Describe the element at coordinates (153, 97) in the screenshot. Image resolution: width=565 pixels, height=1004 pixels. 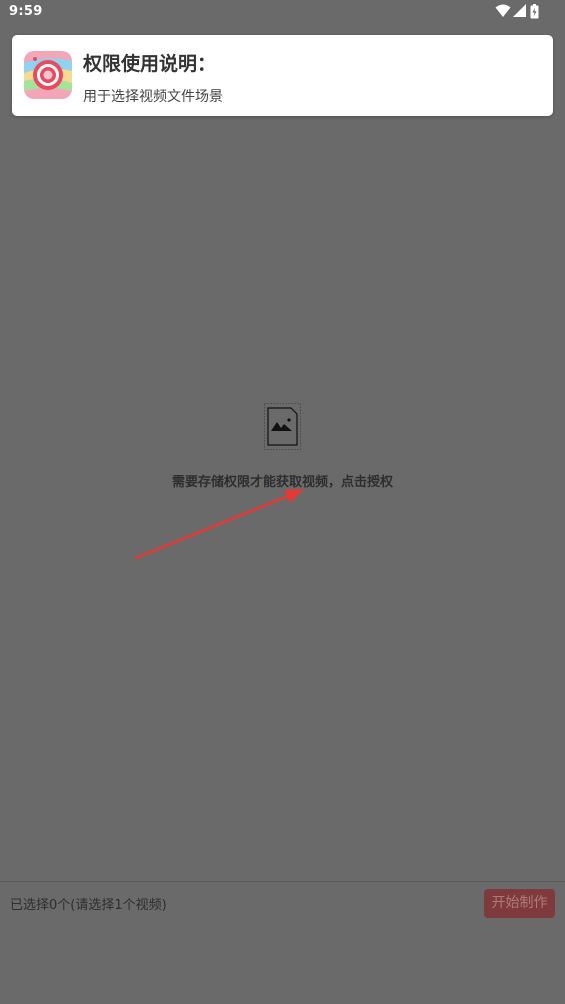
I see `permission-description: 用于选择视频文件场景` at that location.